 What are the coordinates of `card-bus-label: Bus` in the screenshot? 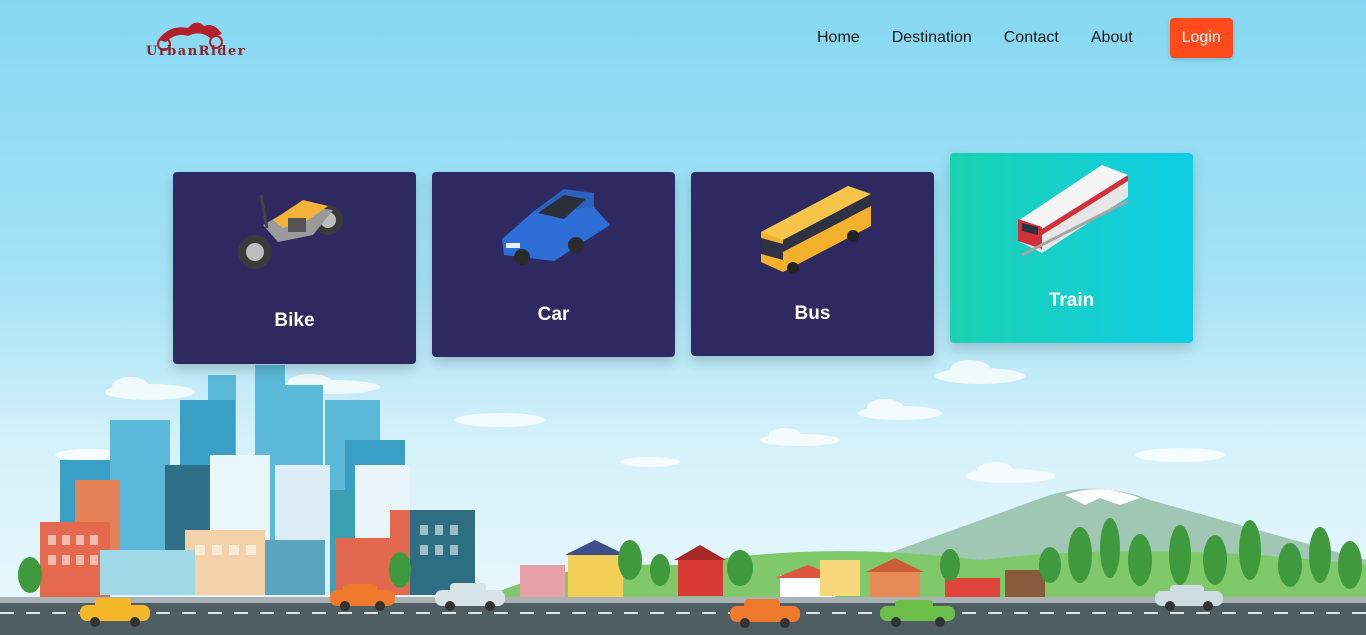 It's located at (812, 313).